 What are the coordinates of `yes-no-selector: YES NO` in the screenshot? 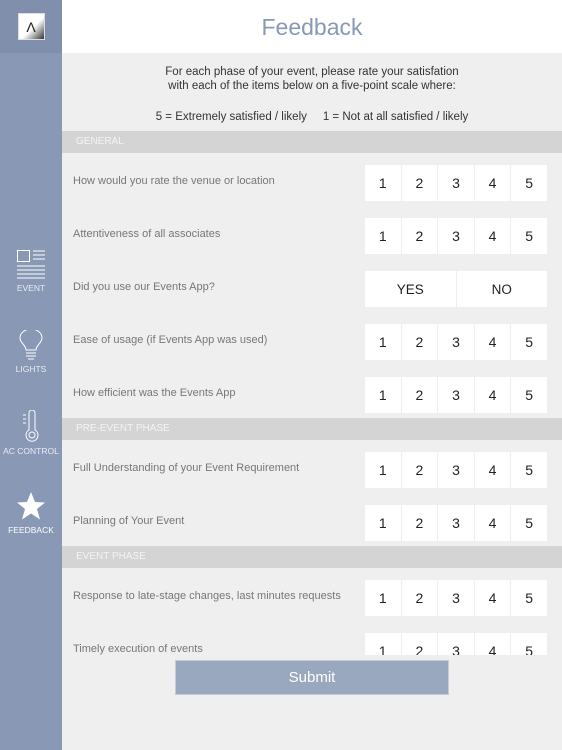 It's located at (456, 289).